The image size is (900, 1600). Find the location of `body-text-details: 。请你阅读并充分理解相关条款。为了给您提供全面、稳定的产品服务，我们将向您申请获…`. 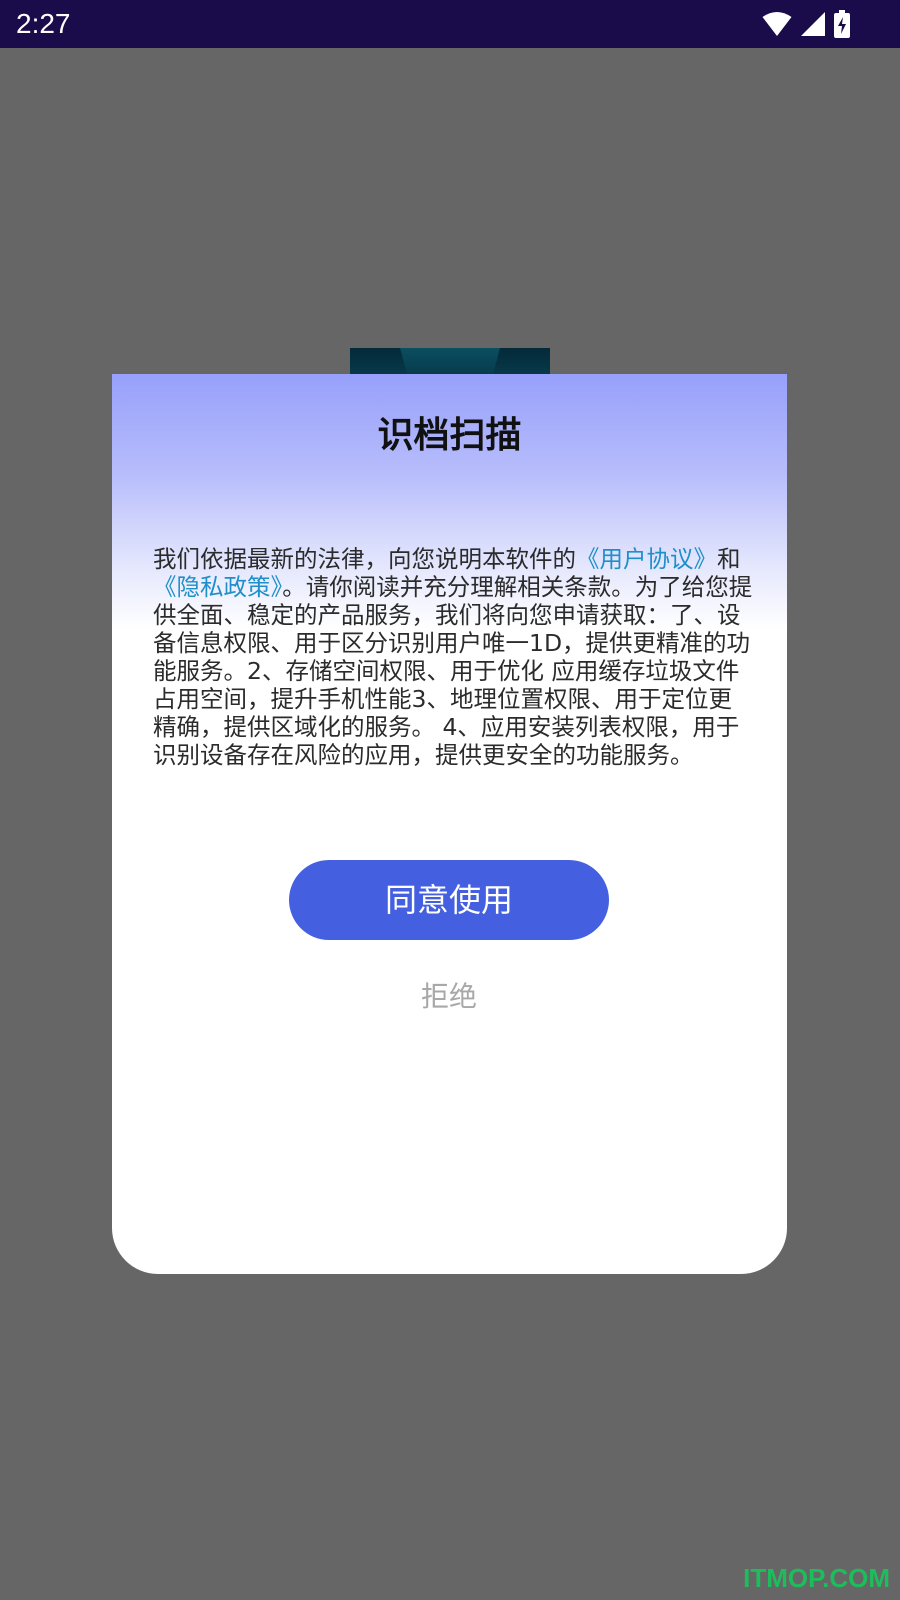

body-text-details: 。请你阅读并充分理解相关条款。为了给您提供全面、稳定的产品服务，我们将向您申请获… is located at coordinates (453, 671).